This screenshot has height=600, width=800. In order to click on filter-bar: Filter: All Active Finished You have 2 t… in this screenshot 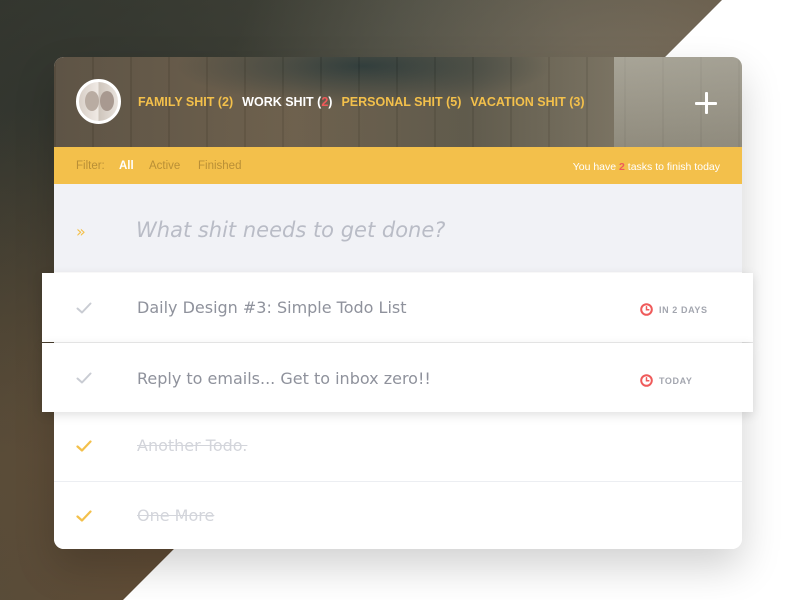, I will do `click(398, 165)`.